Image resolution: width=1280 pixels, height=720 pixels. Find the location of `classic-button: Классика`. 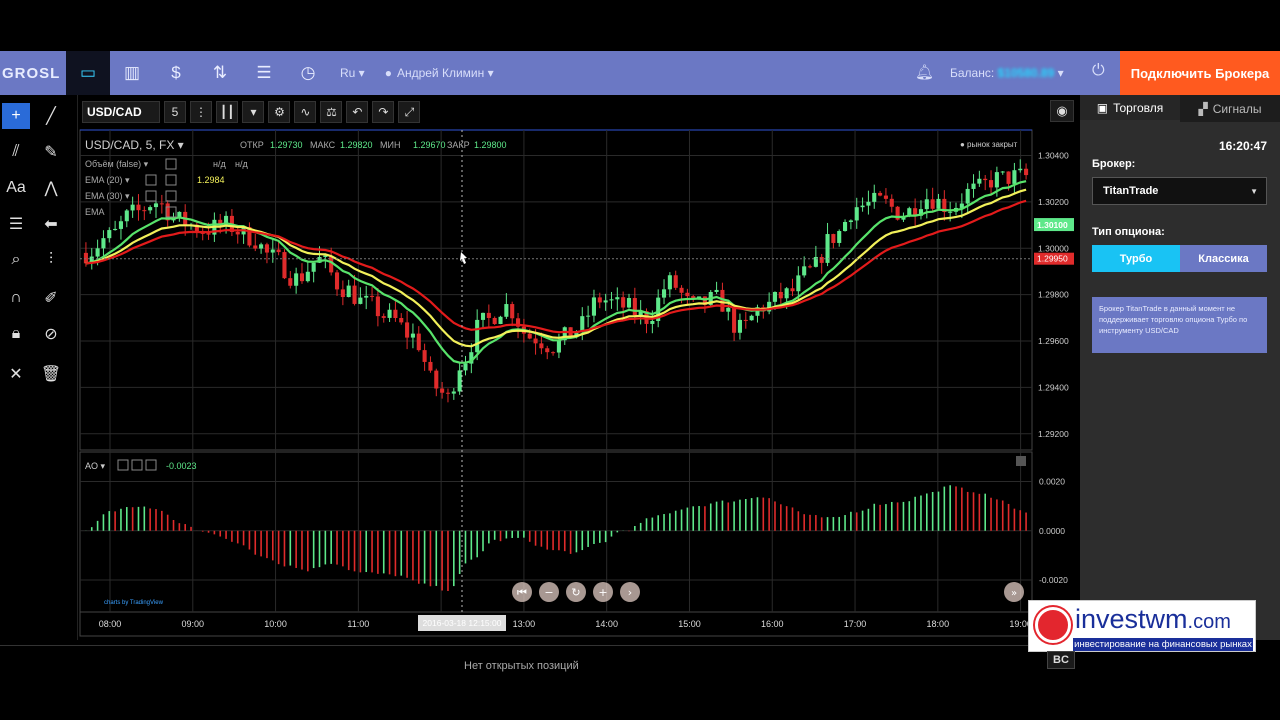

classic-button: Классика is located at coordinates (1223, 258).